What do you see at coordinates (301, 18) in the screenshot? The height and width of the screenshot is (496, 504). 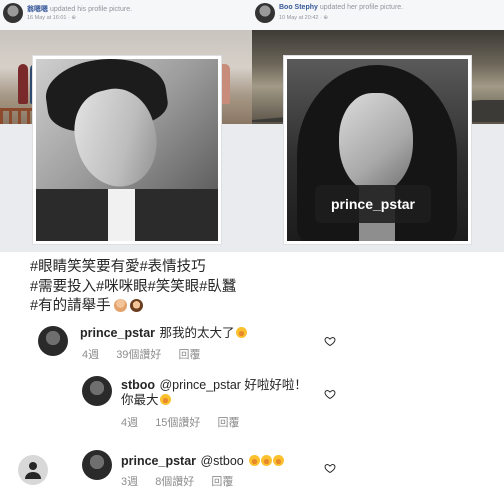 I see `fb-post-timestamp: 10 May at 20:42 ·` at bounding box center [301, 18].